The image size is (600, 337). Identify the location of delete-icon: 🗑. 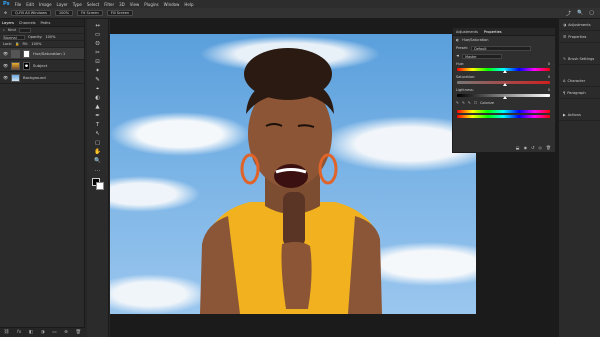
(548, 147).